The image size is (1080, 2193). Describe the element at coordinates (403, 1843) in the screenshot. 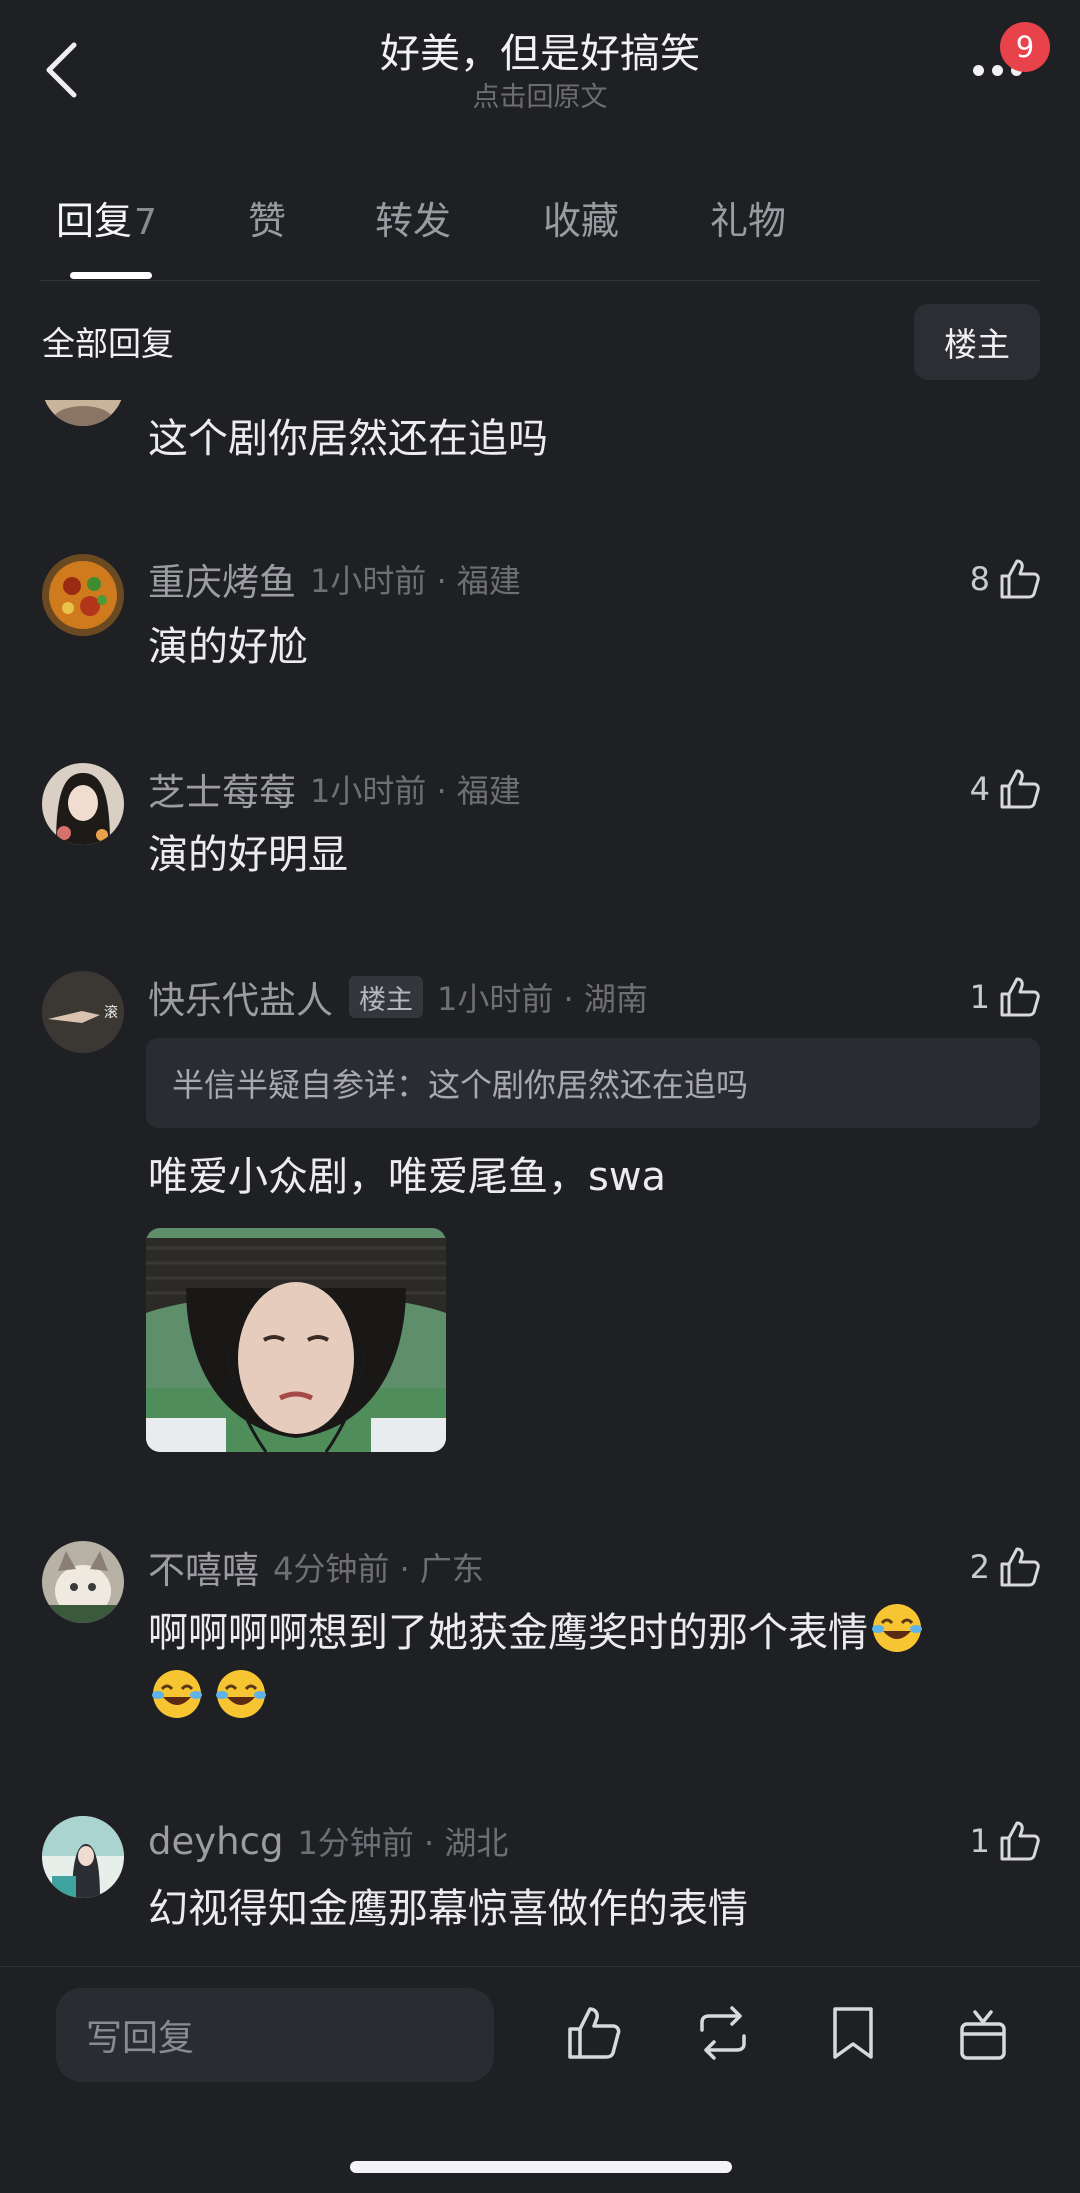

I see `time-location: 1分钟前 · 湖北` at that location.